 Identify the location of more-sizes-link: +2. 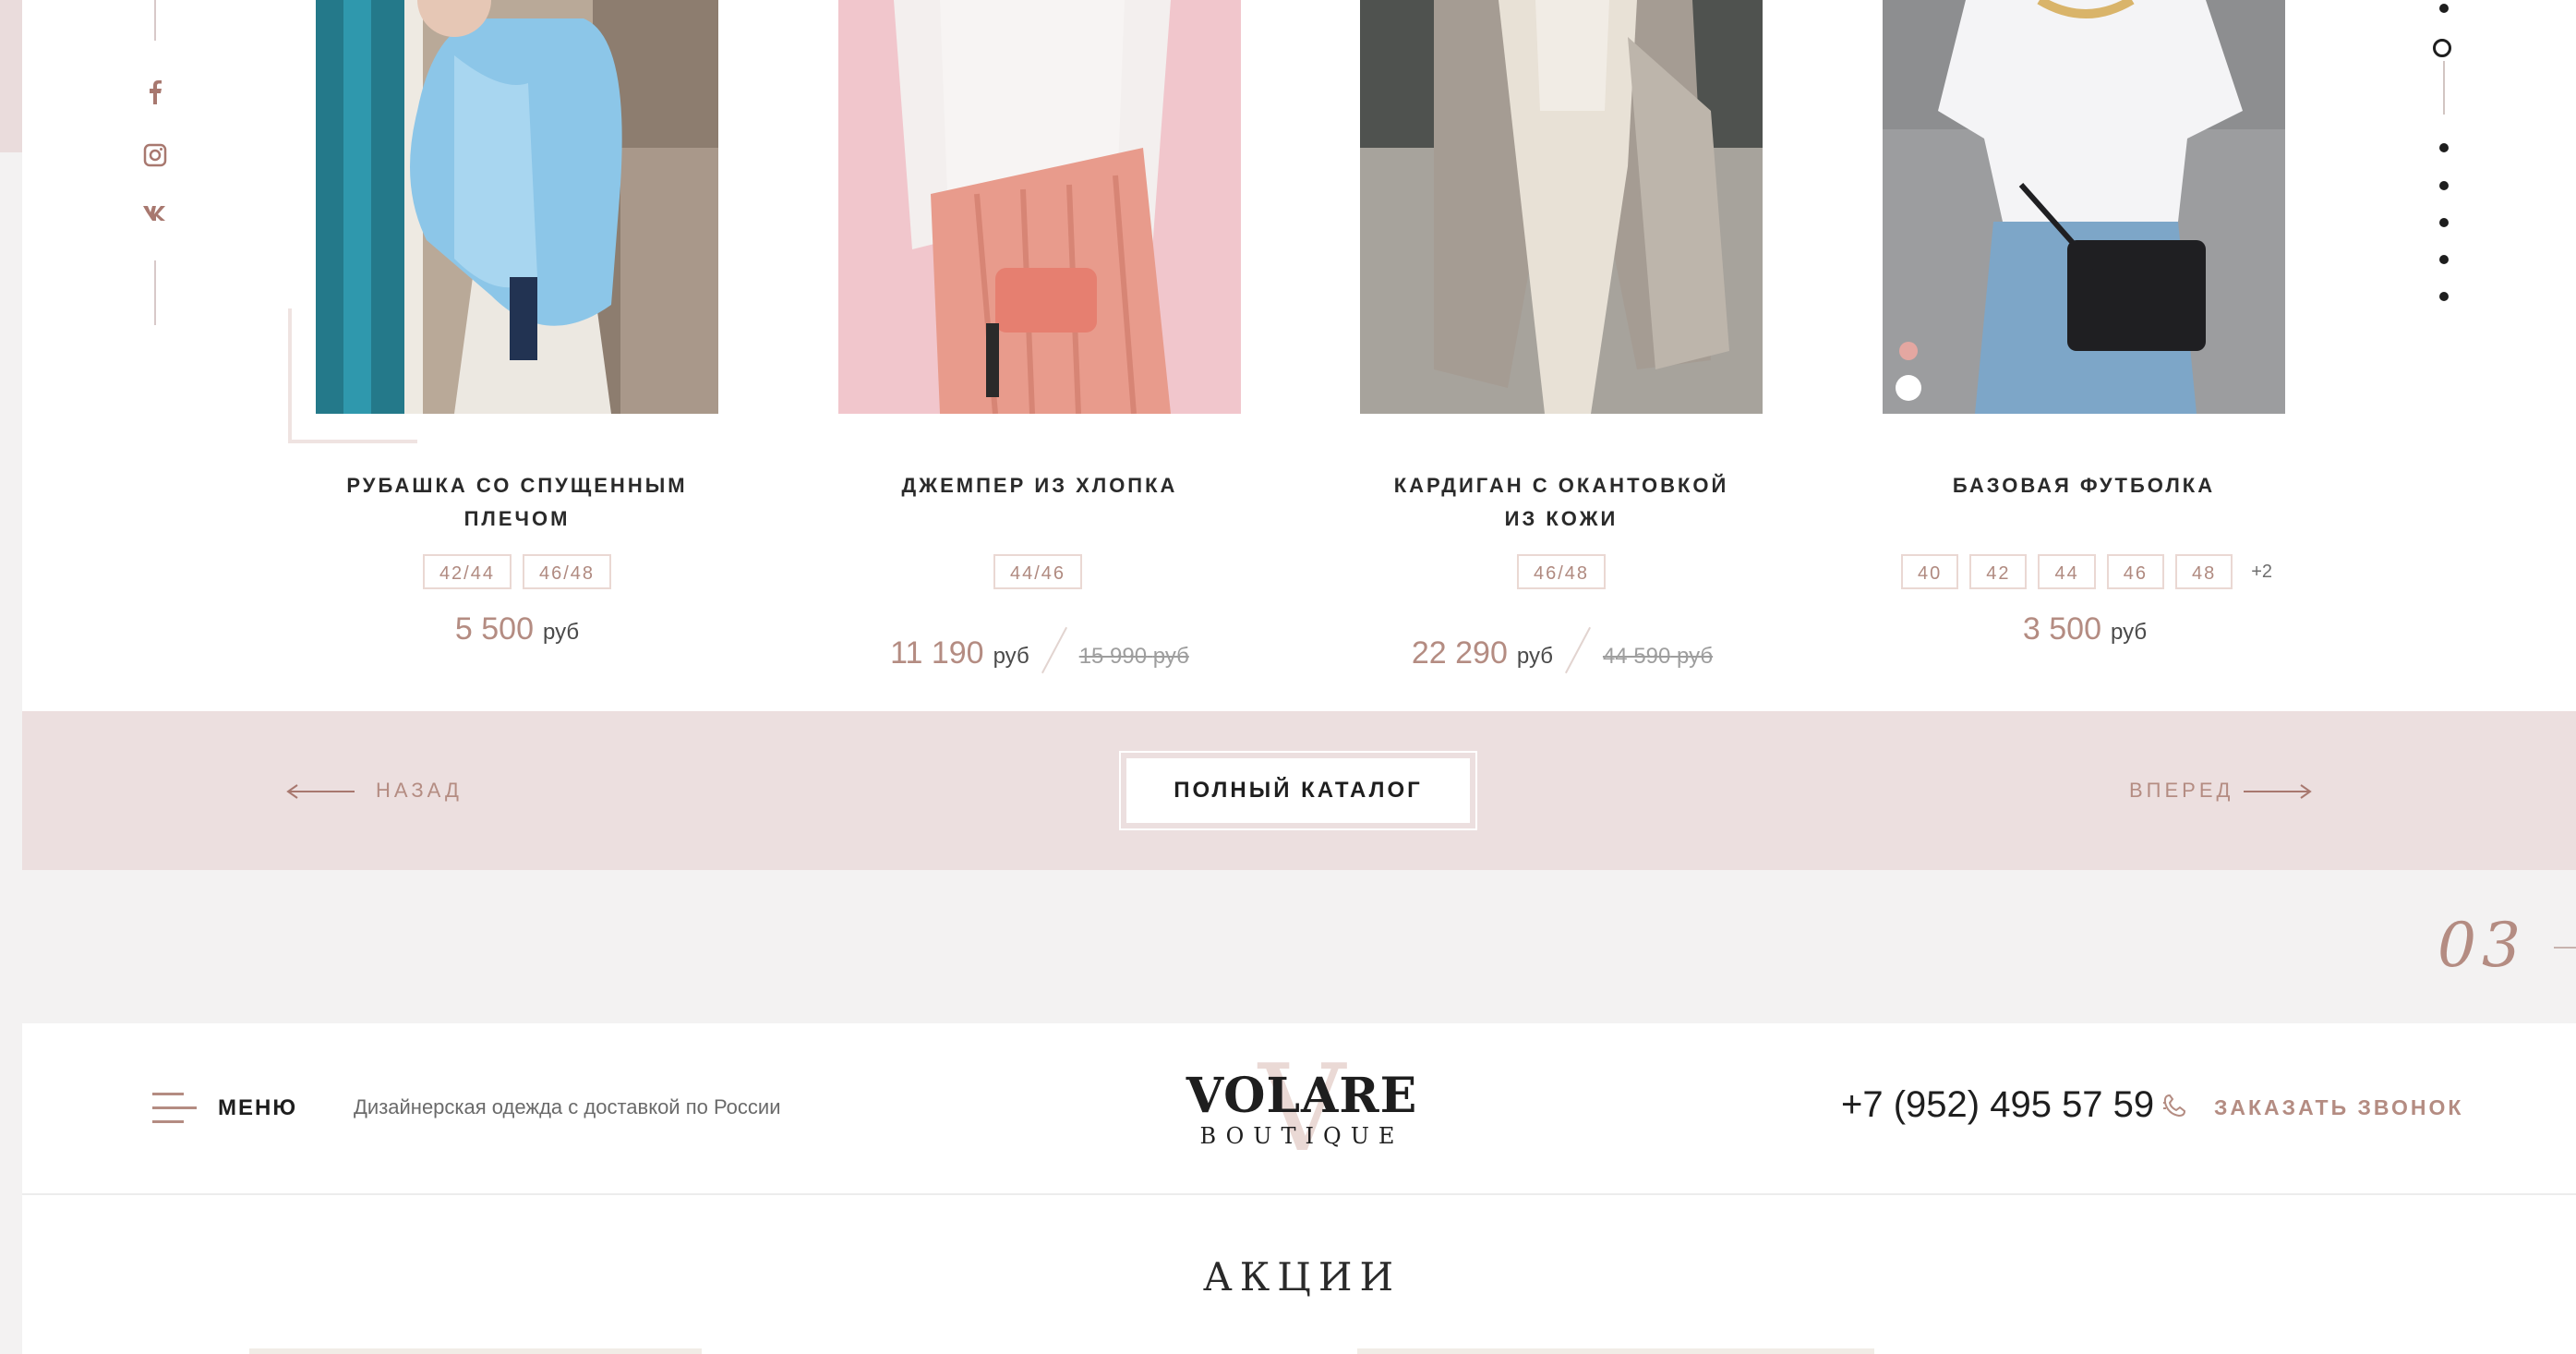
(2258, 571).